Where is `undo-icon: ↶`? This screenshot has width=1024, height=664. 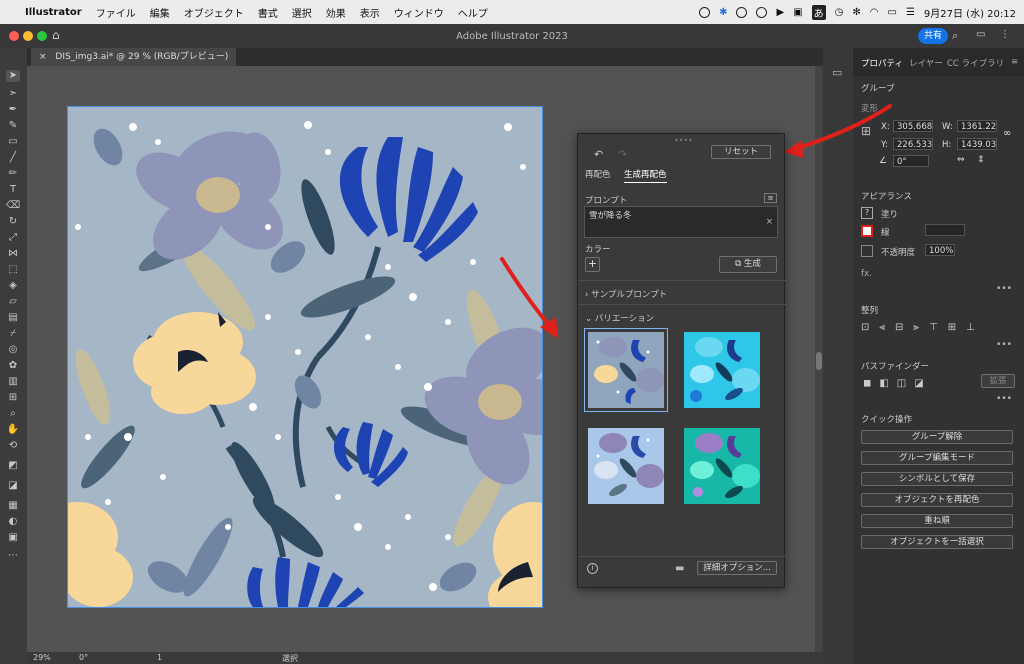
undo-icon: ↶ is located at coordinates (598, 154).